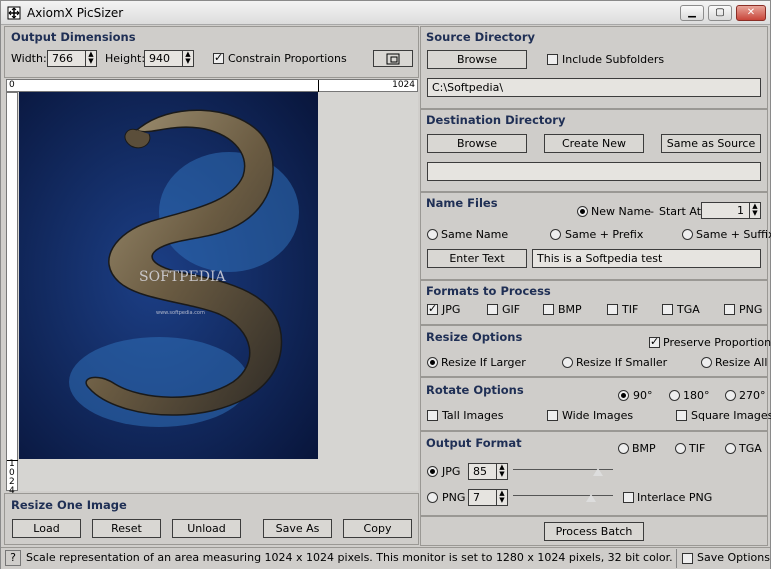 Image resolution: width=771 pixels, height=569 pixels. Describe the element at coordinates (75, 13) in the screenshot. I see `window-title: AxiomX PicSizer` at that location.